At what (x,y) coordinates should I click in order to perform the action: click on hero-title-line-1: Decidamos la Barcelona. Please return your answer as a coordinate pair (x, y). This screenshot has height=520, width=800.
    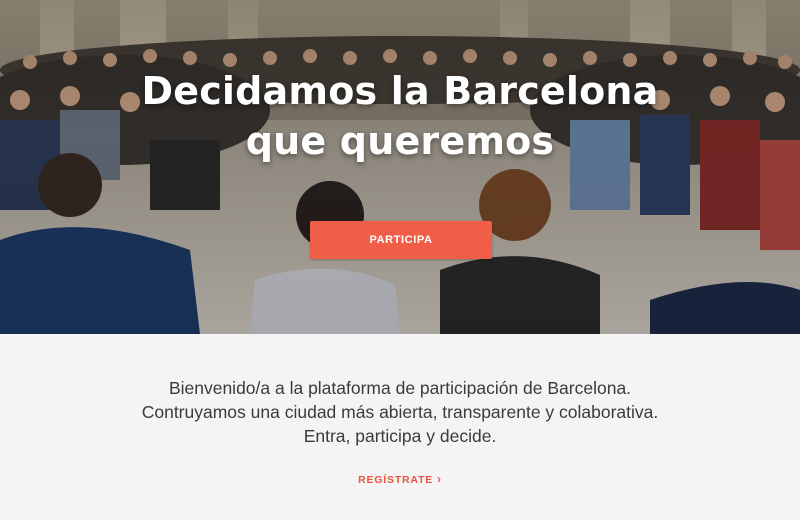
    Looking at the image, I should click on (400, 91).